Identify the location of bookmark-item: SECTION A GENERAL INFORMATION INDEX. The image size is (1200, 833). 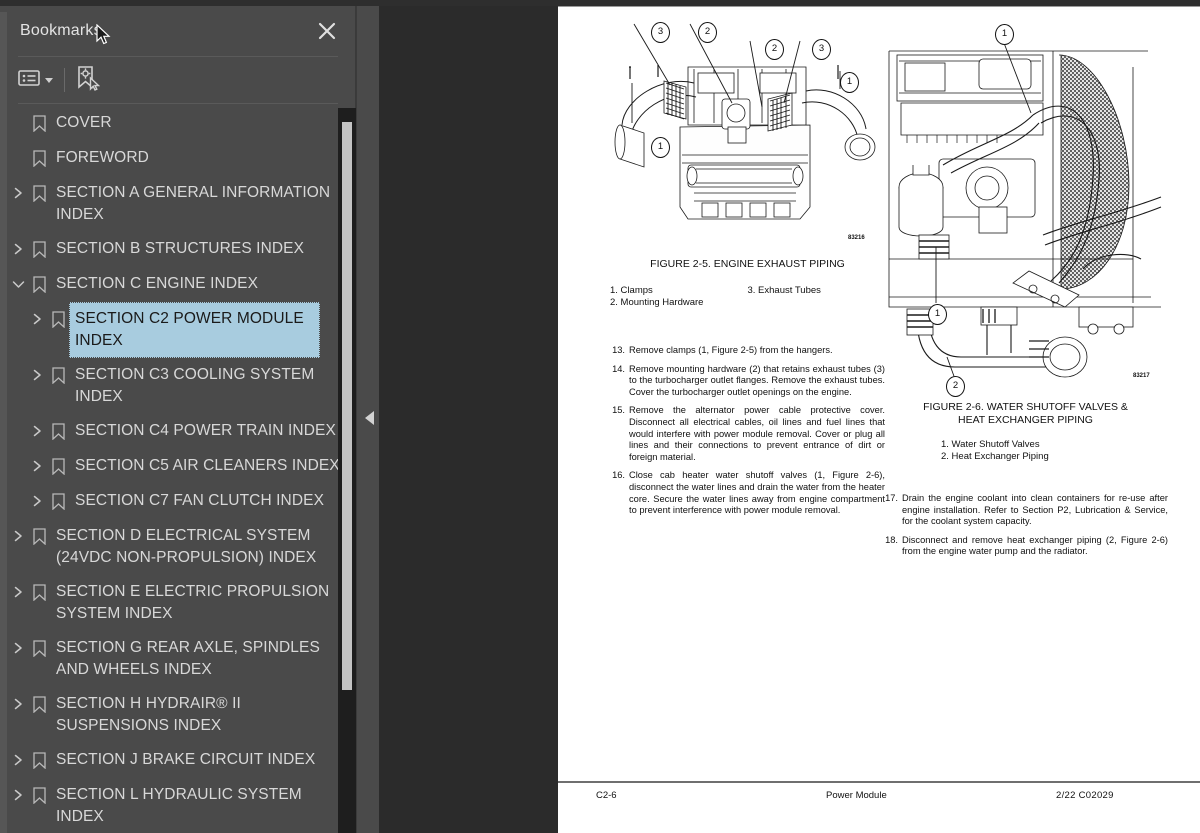
(177, 204).